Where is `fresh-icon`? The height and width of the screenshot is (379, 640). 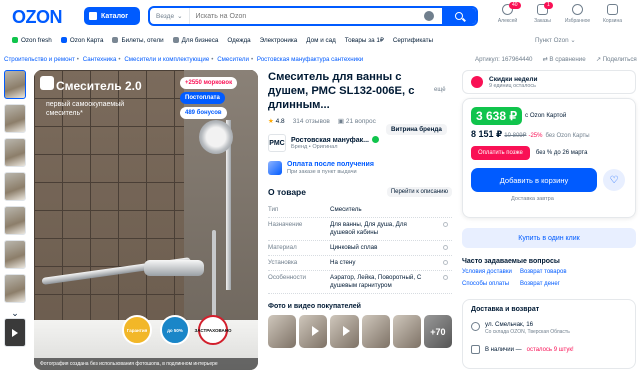 fresh-icon is located at coordinates (15, 39).